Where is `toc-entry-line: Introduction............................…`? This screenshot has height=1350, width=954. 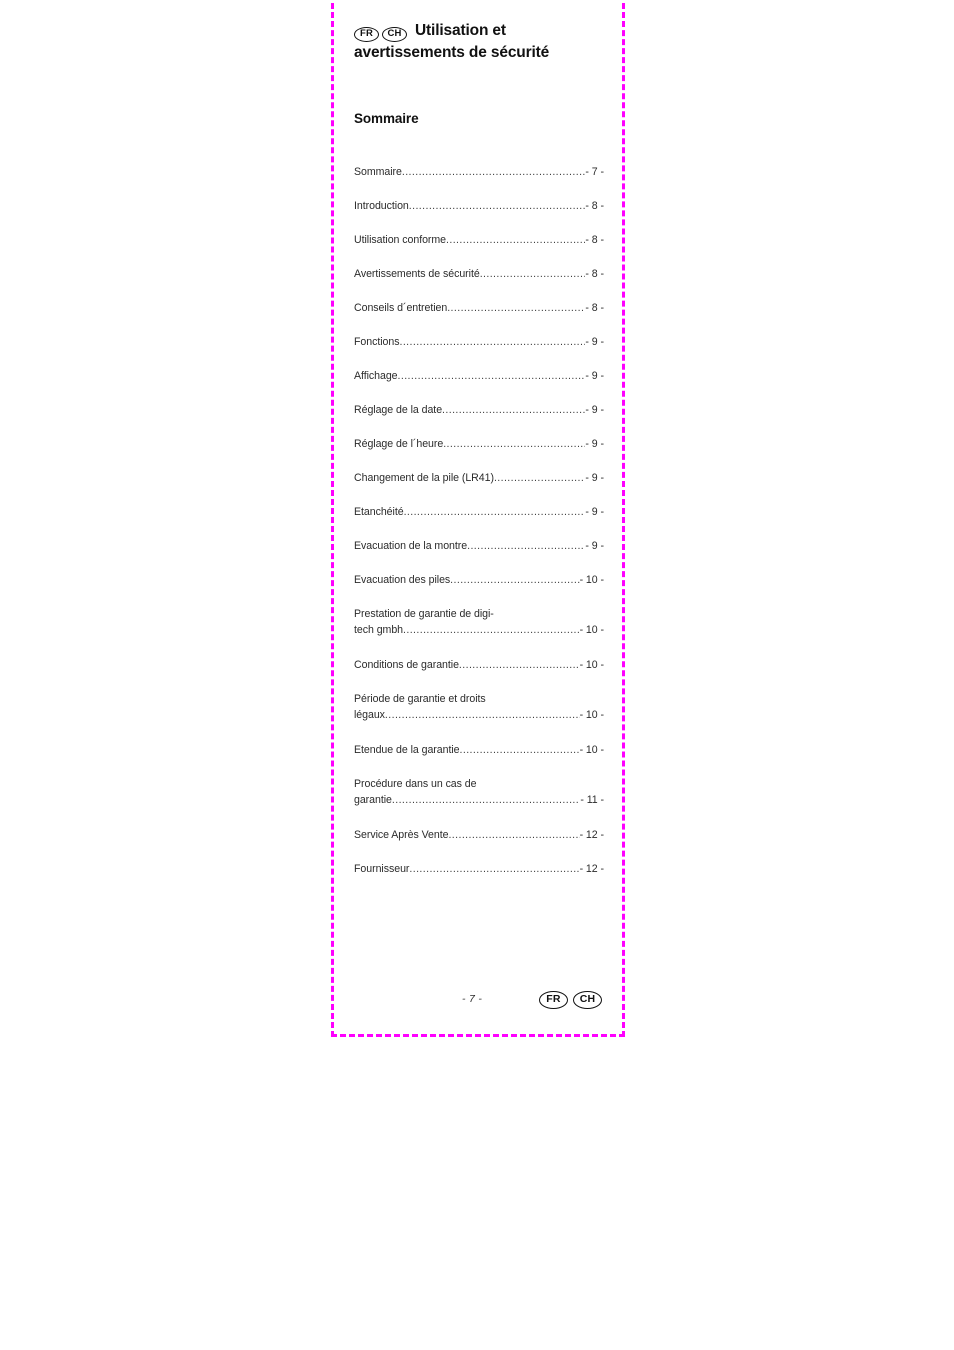
toc-entry-line: Introduction............................… is located at coordinates (479, 206).